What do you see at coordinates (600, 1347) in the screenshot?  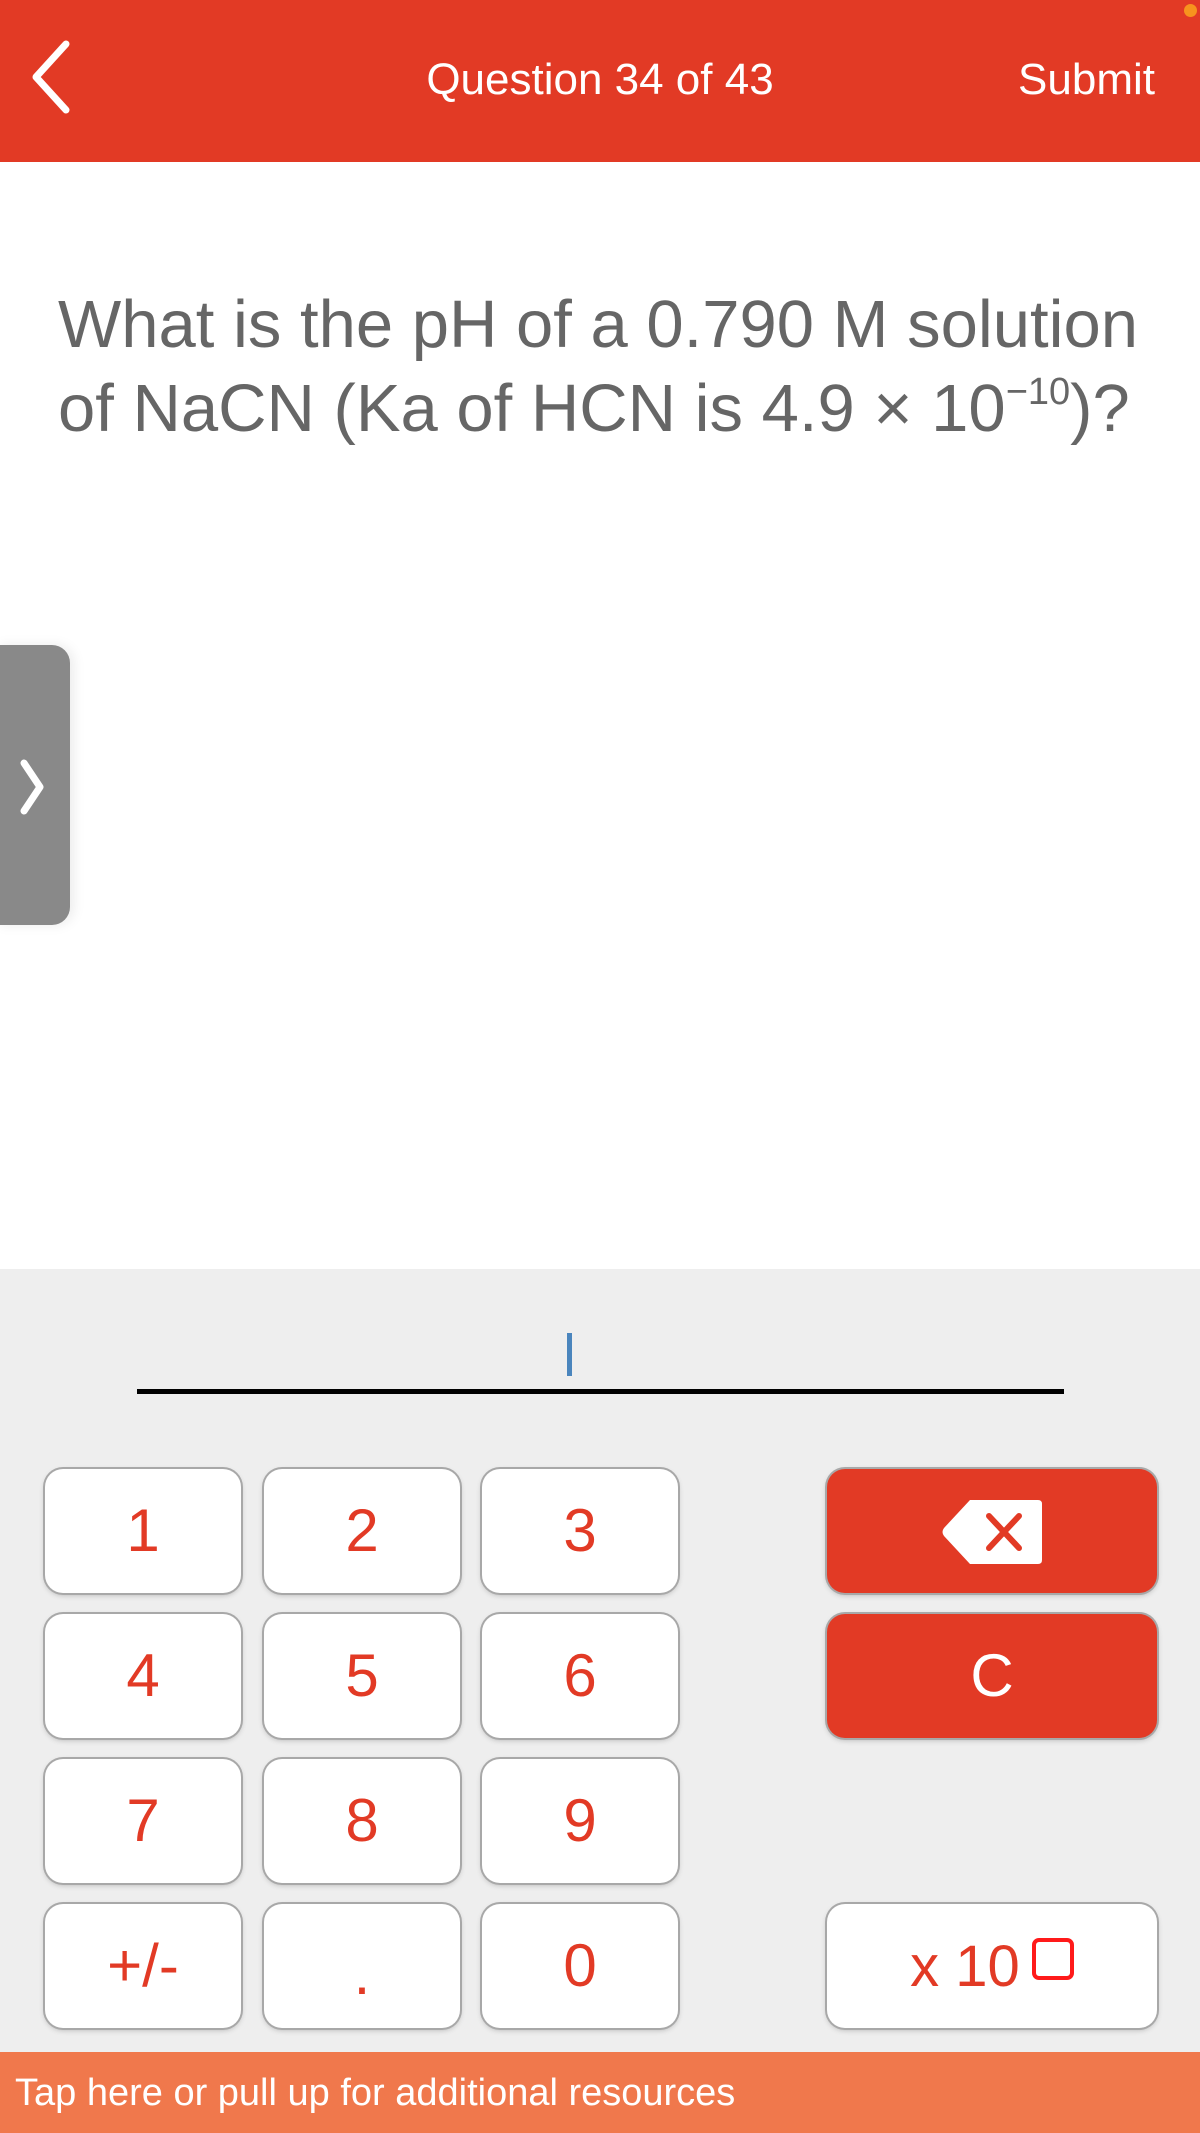 I see `answer-input` at bounding box center [600, 1347].